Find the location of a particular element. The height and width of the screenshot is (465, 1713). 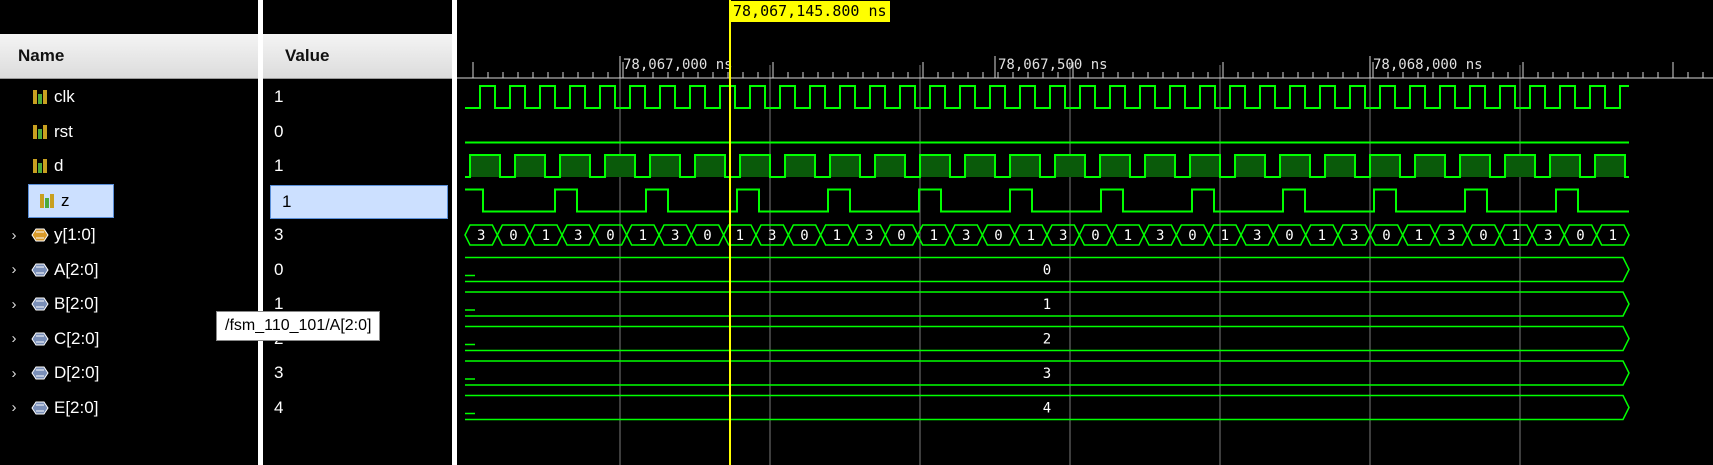

signal-row-2: d is located at coordinates (129, 166).